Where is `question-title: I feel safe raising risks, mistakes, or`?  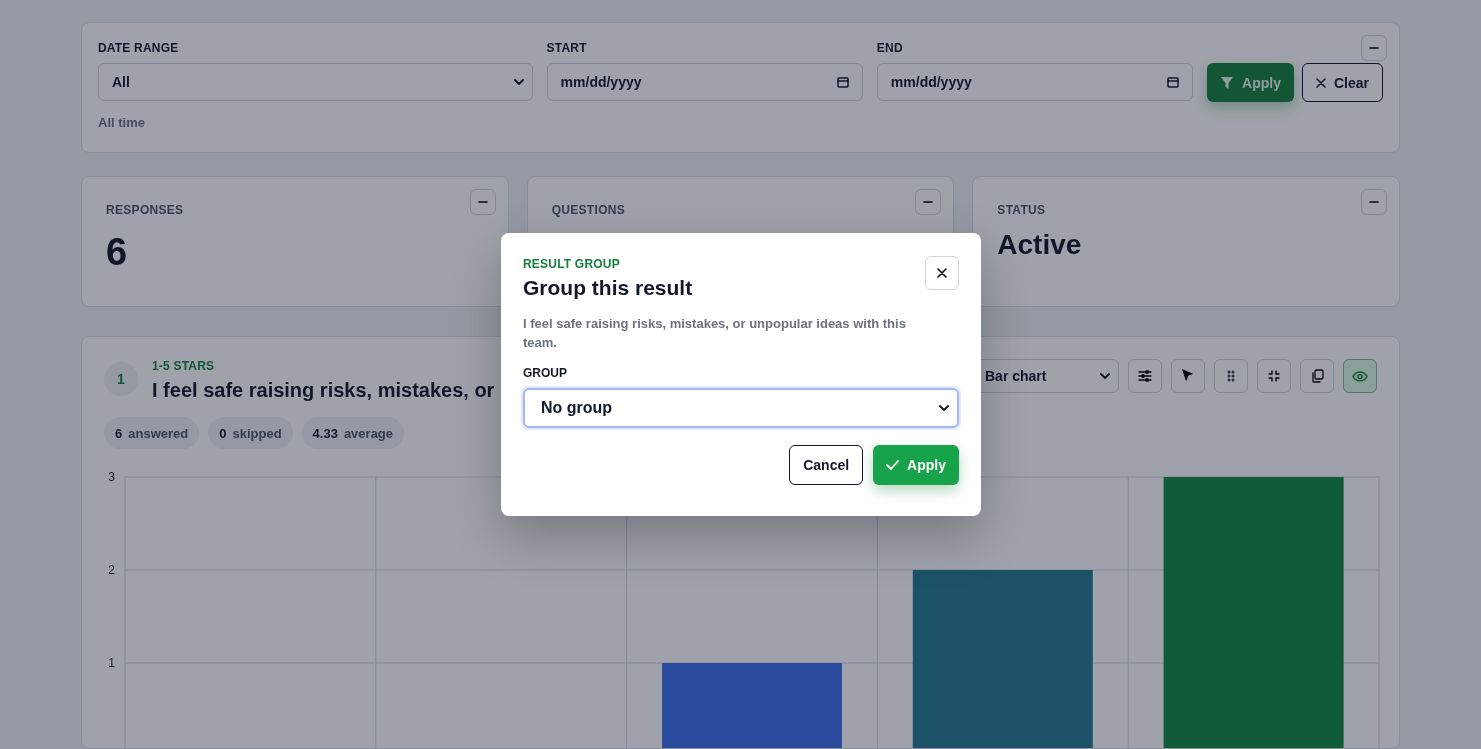 question-title: I feel safe raising risks, mistakes, or is located at coordinates (323, 390).